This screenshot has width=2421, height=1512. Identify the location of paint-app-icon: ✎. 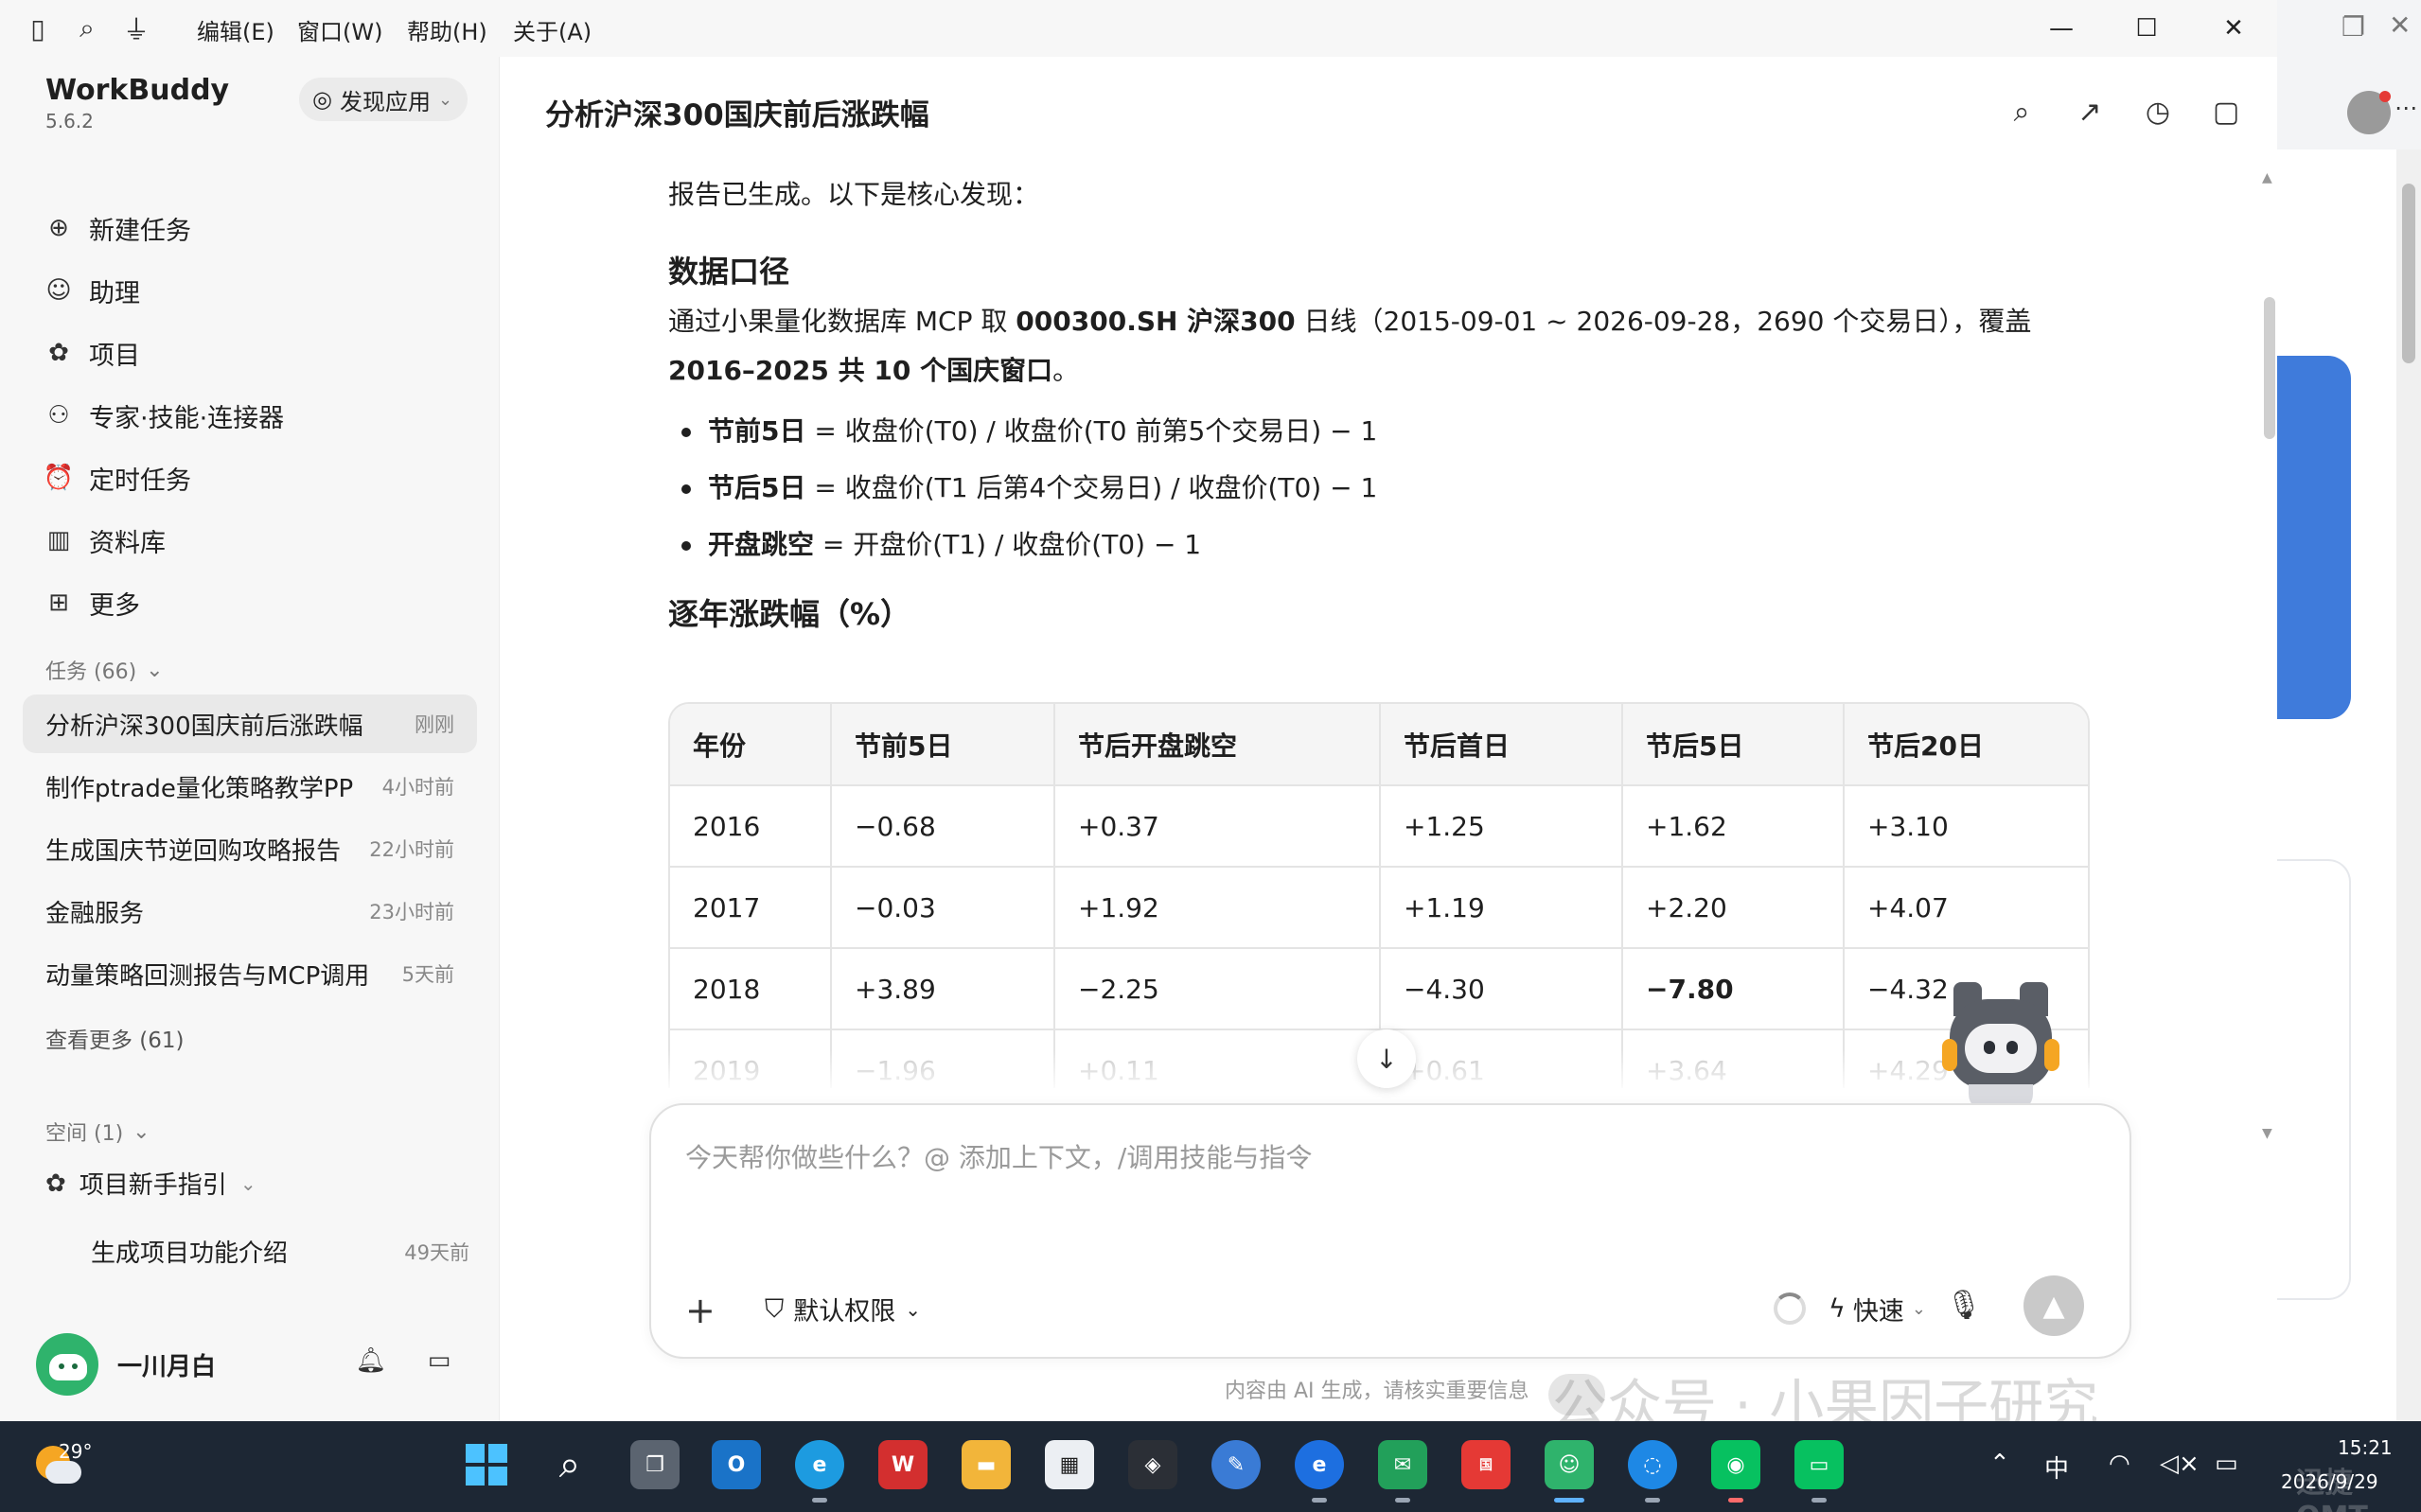
(1236, 1465).